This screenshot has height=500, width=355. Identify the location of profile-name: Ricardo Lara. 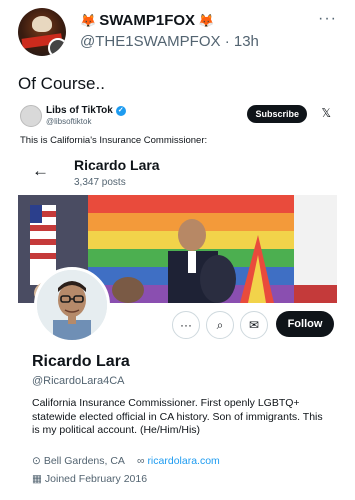
(81, 361).